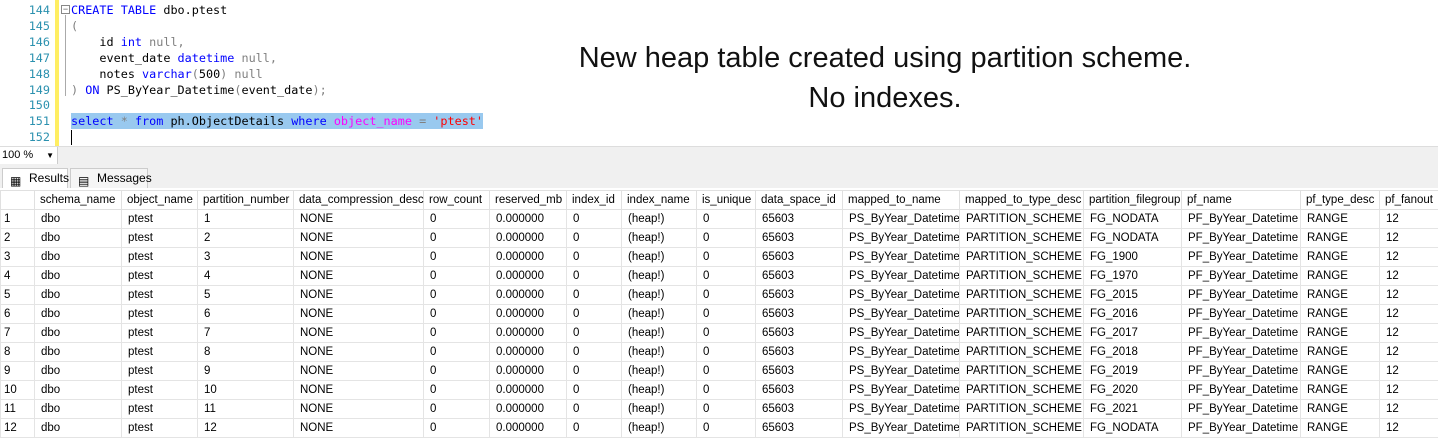 The width and height of the screenshot is (1438, 445). Describe the element at coordinates (17, 257) in the screenshot. I see `row-number: 3` at that location.